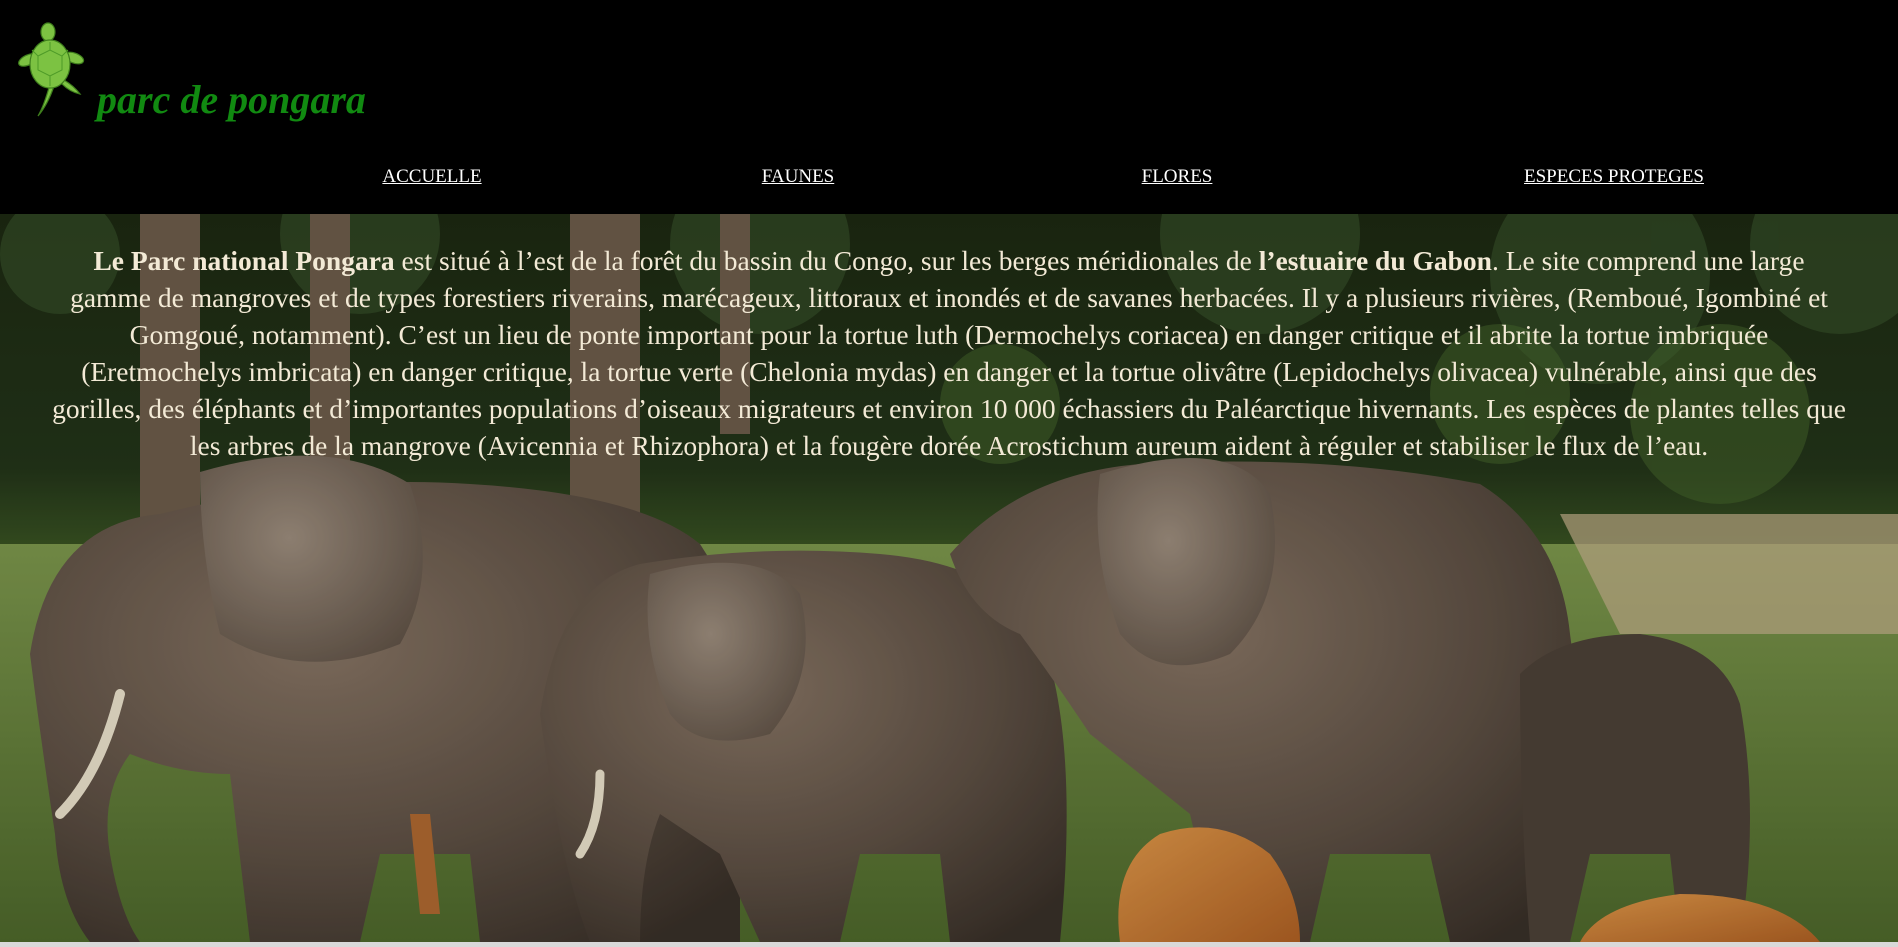 The image size is (1898, 947). Describe the element at coordinates (949, 944) in the screenshot. I see `bottom-divider` at that location.